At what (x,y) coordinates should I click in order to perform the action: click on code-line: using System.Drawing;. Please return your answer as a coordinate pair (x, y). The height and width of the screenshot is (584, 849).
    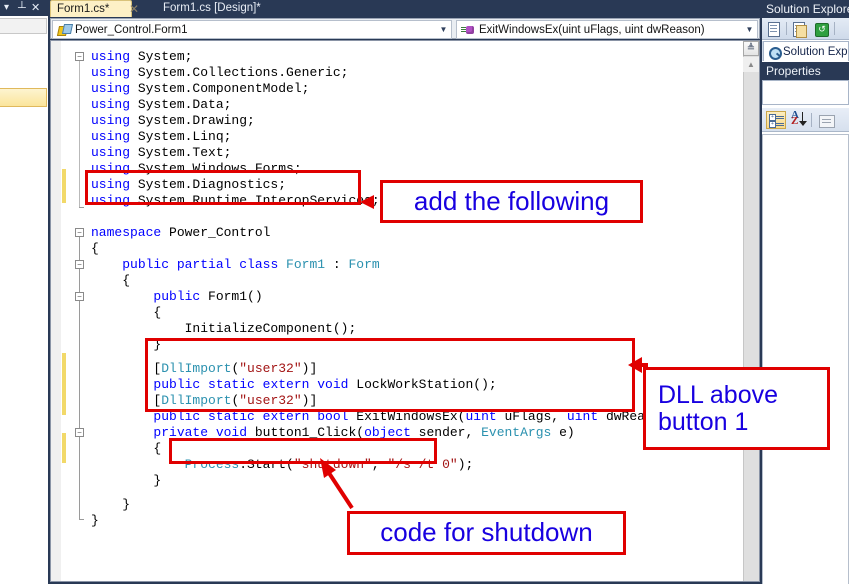
    Looking at the image, I should click on (173, 121).